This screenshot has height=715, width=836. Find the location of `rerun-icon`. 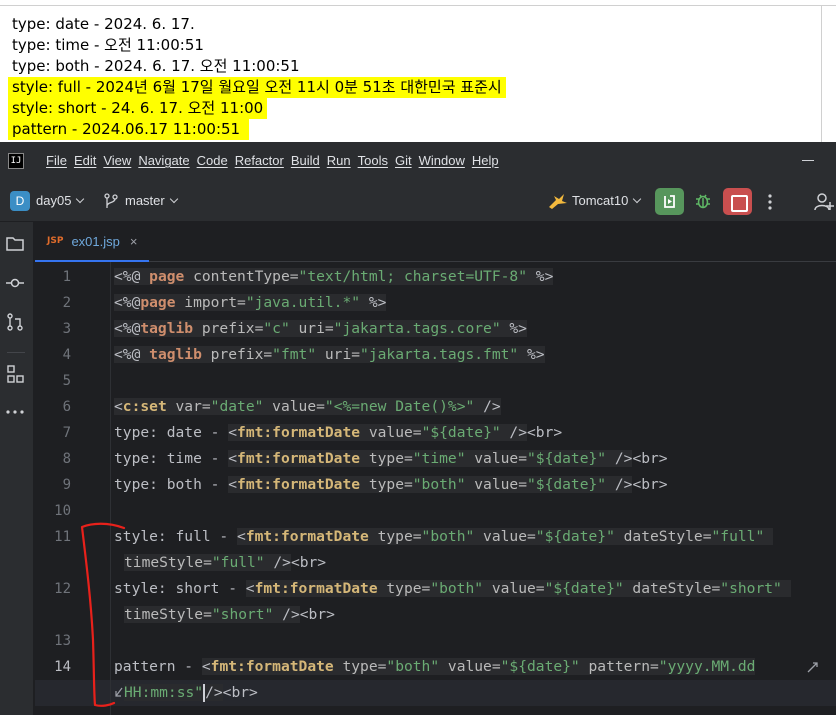

rerun-icon is located at coordinates (669, 201).